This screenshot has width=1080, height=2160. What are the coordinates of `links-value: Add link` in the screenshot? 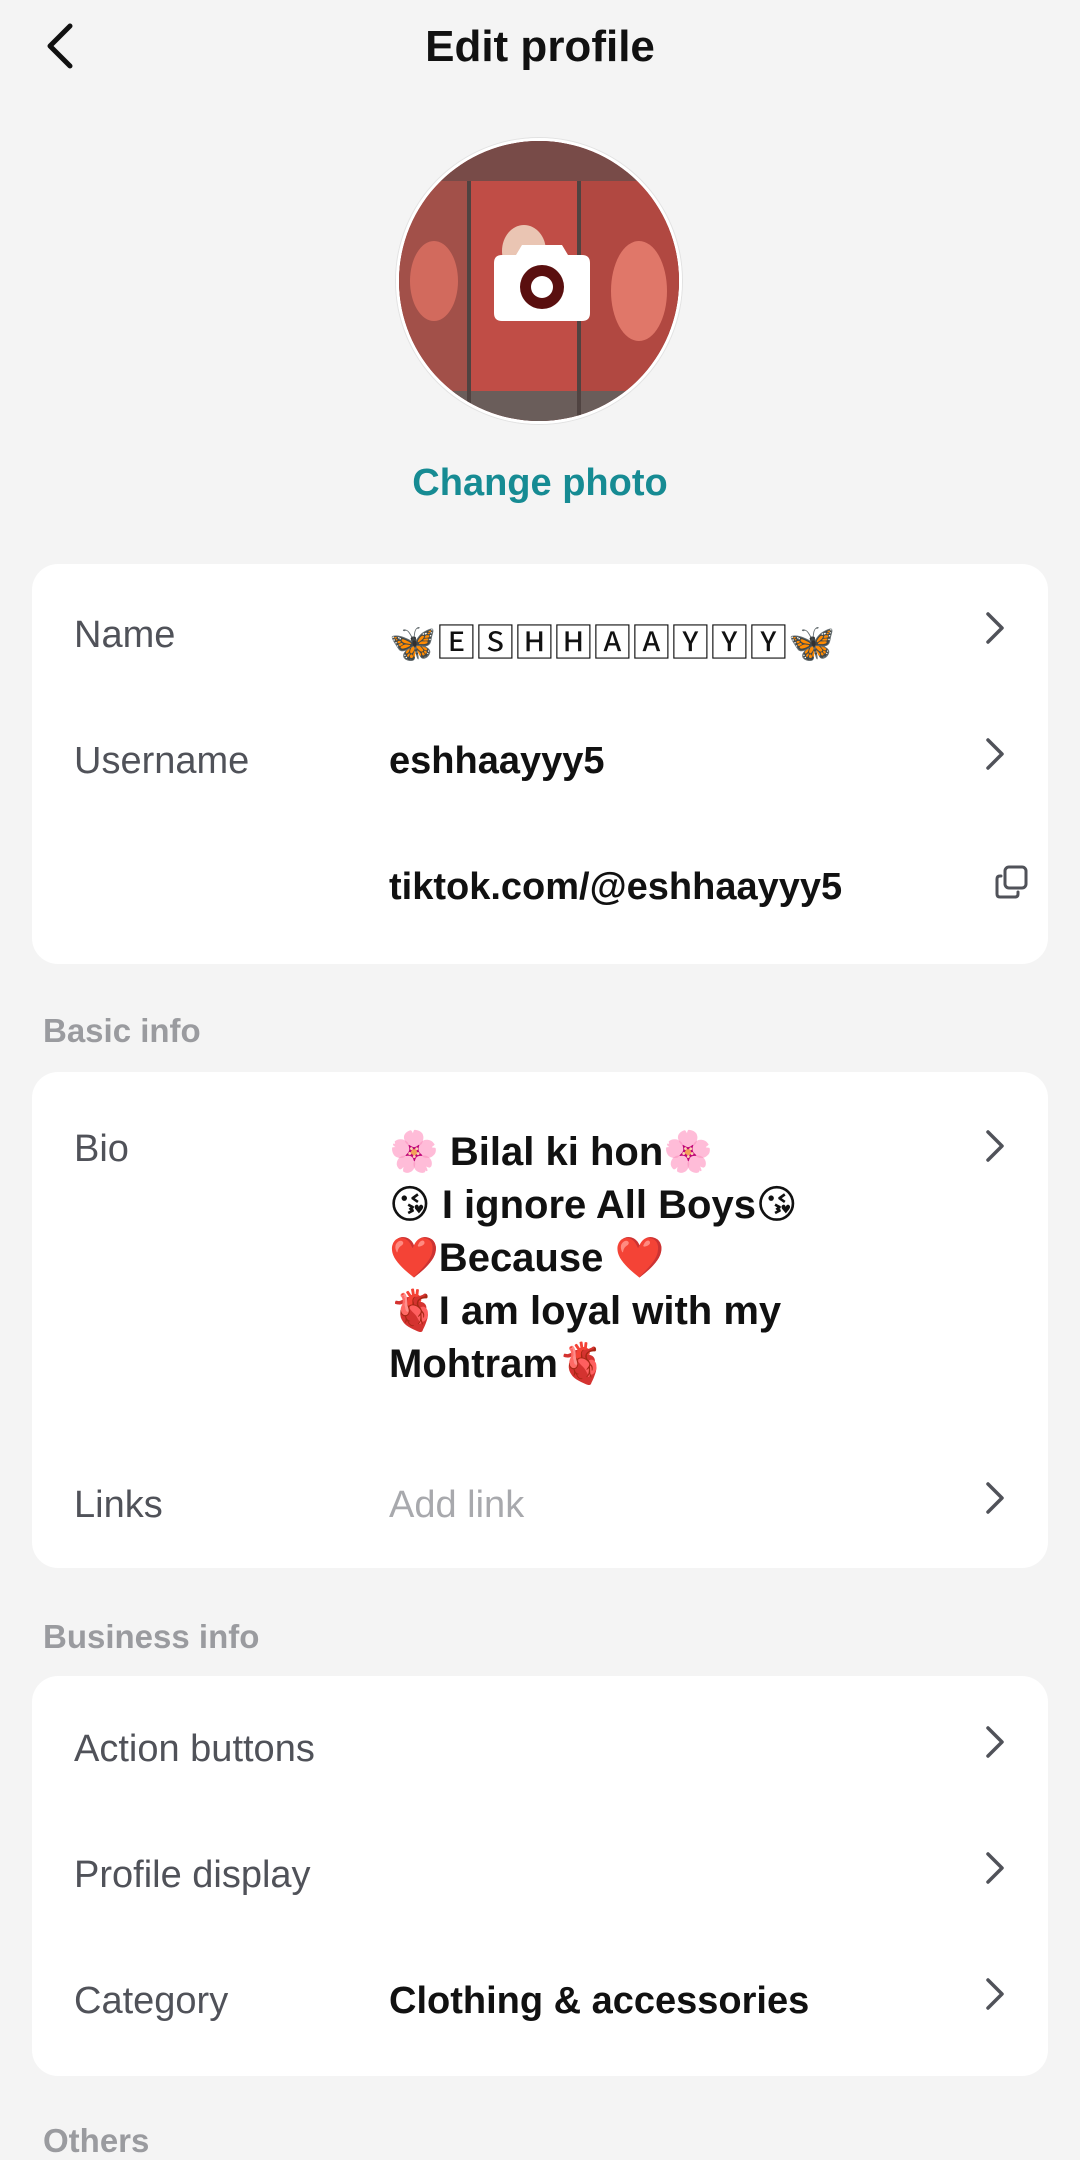 It's located at (457, 1505).